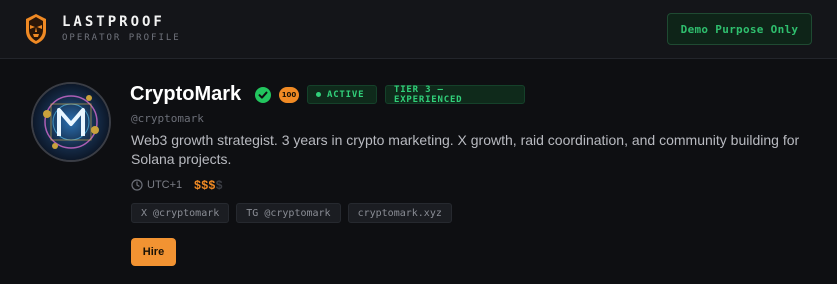  I want to click on hire-button: Hire, so click(153, 252).